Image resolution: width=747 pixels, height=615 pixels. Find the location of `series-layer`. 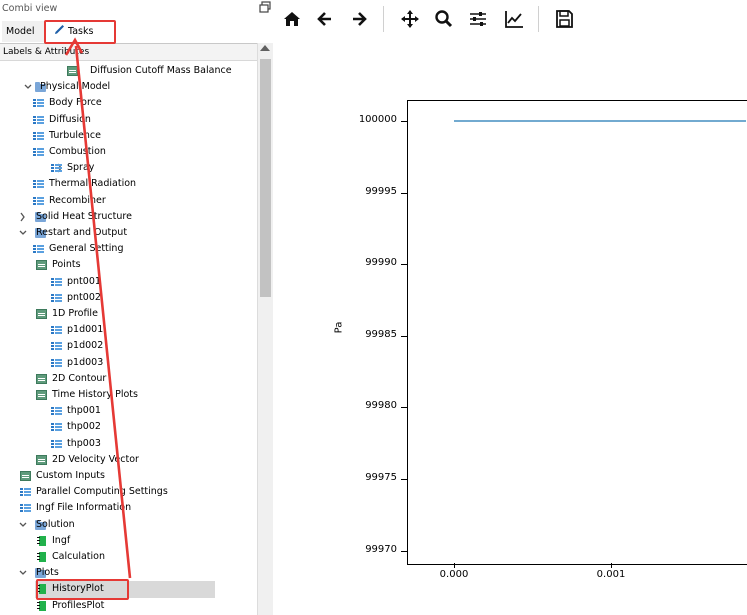

series-layer is located at coordinates (600, 121).